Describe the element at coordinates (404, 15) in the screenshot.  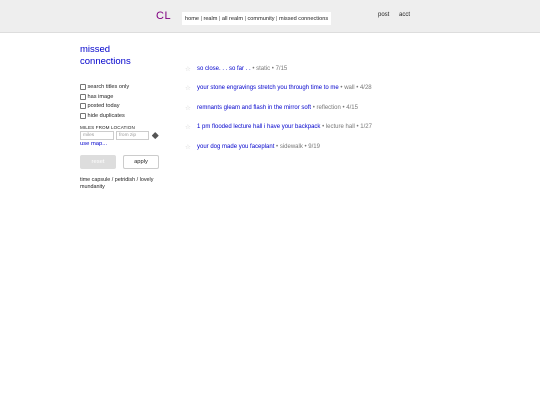
I see `account-link: acct` at that location.